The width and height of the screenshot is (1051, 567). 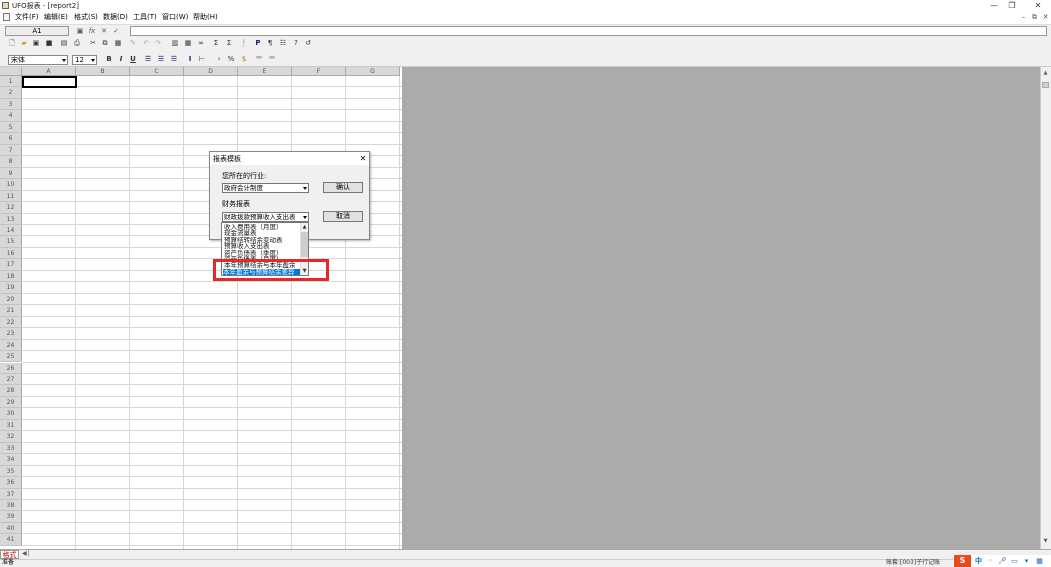 What do you see at coordinates (148, 59) in the screenshot?
I see `align-left-icon: ☰` at bounding box center [148, 59].